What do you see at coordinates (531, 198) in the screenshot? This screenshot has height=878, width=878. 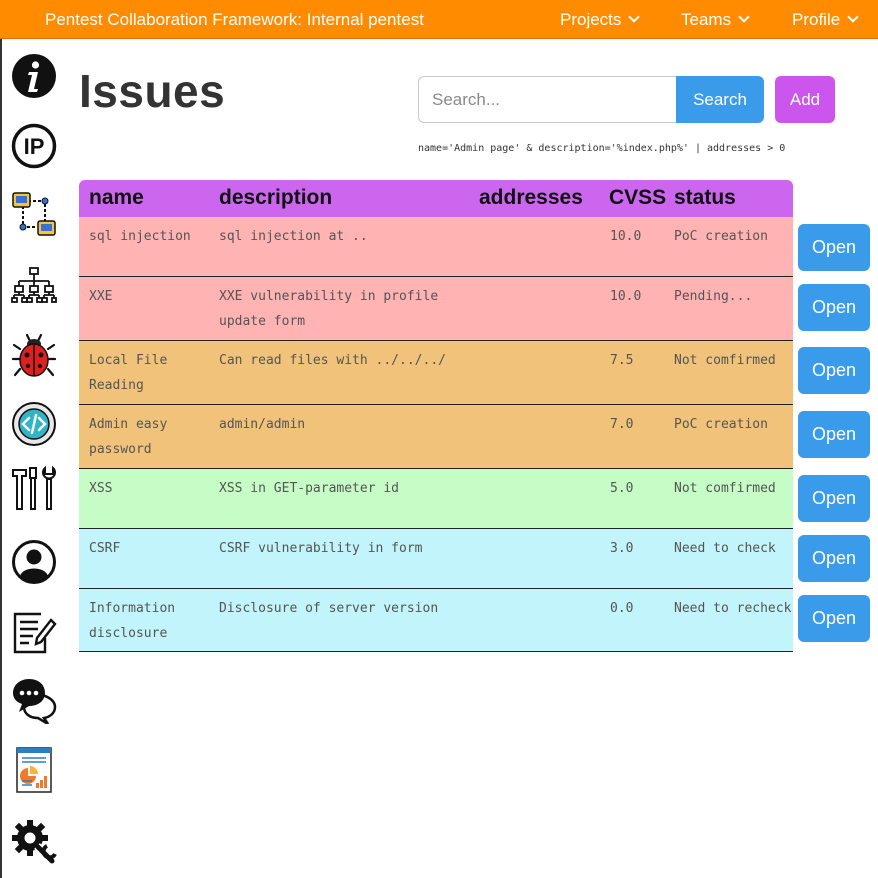 I see `column-header-addresses: addresses` at bounding box center [531, 198].